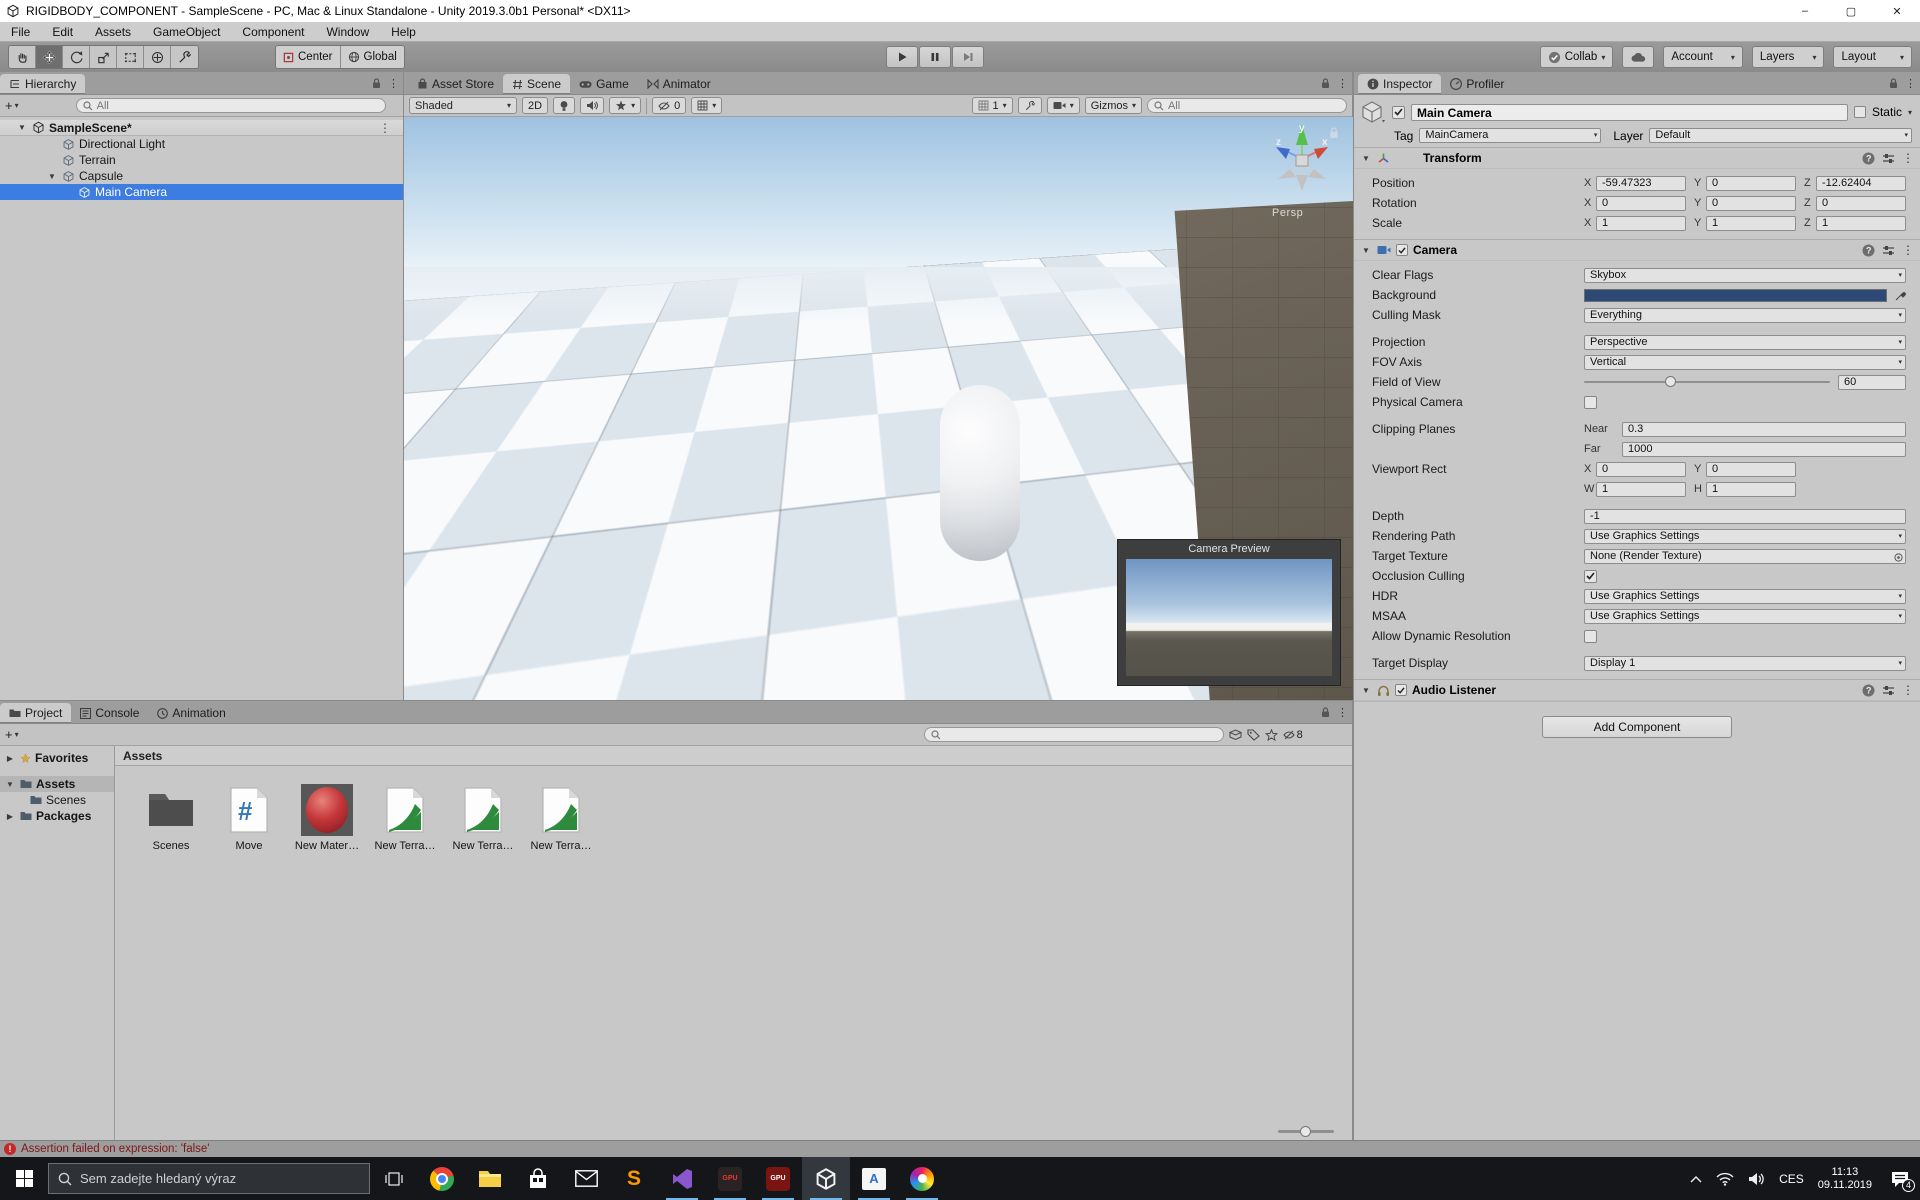 The width and height of the screenshot is (1920, 1200). What do you see at coordinates (1641, 183) in the screenshot?
I see `position-x-field: -59.47323` at bounding box center [1641, 183].